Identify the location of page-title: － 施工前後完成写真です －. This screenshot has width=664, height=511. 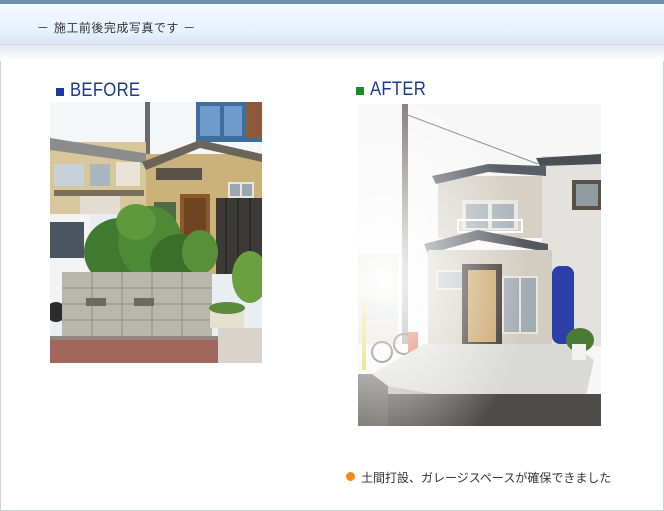
(116, 28).